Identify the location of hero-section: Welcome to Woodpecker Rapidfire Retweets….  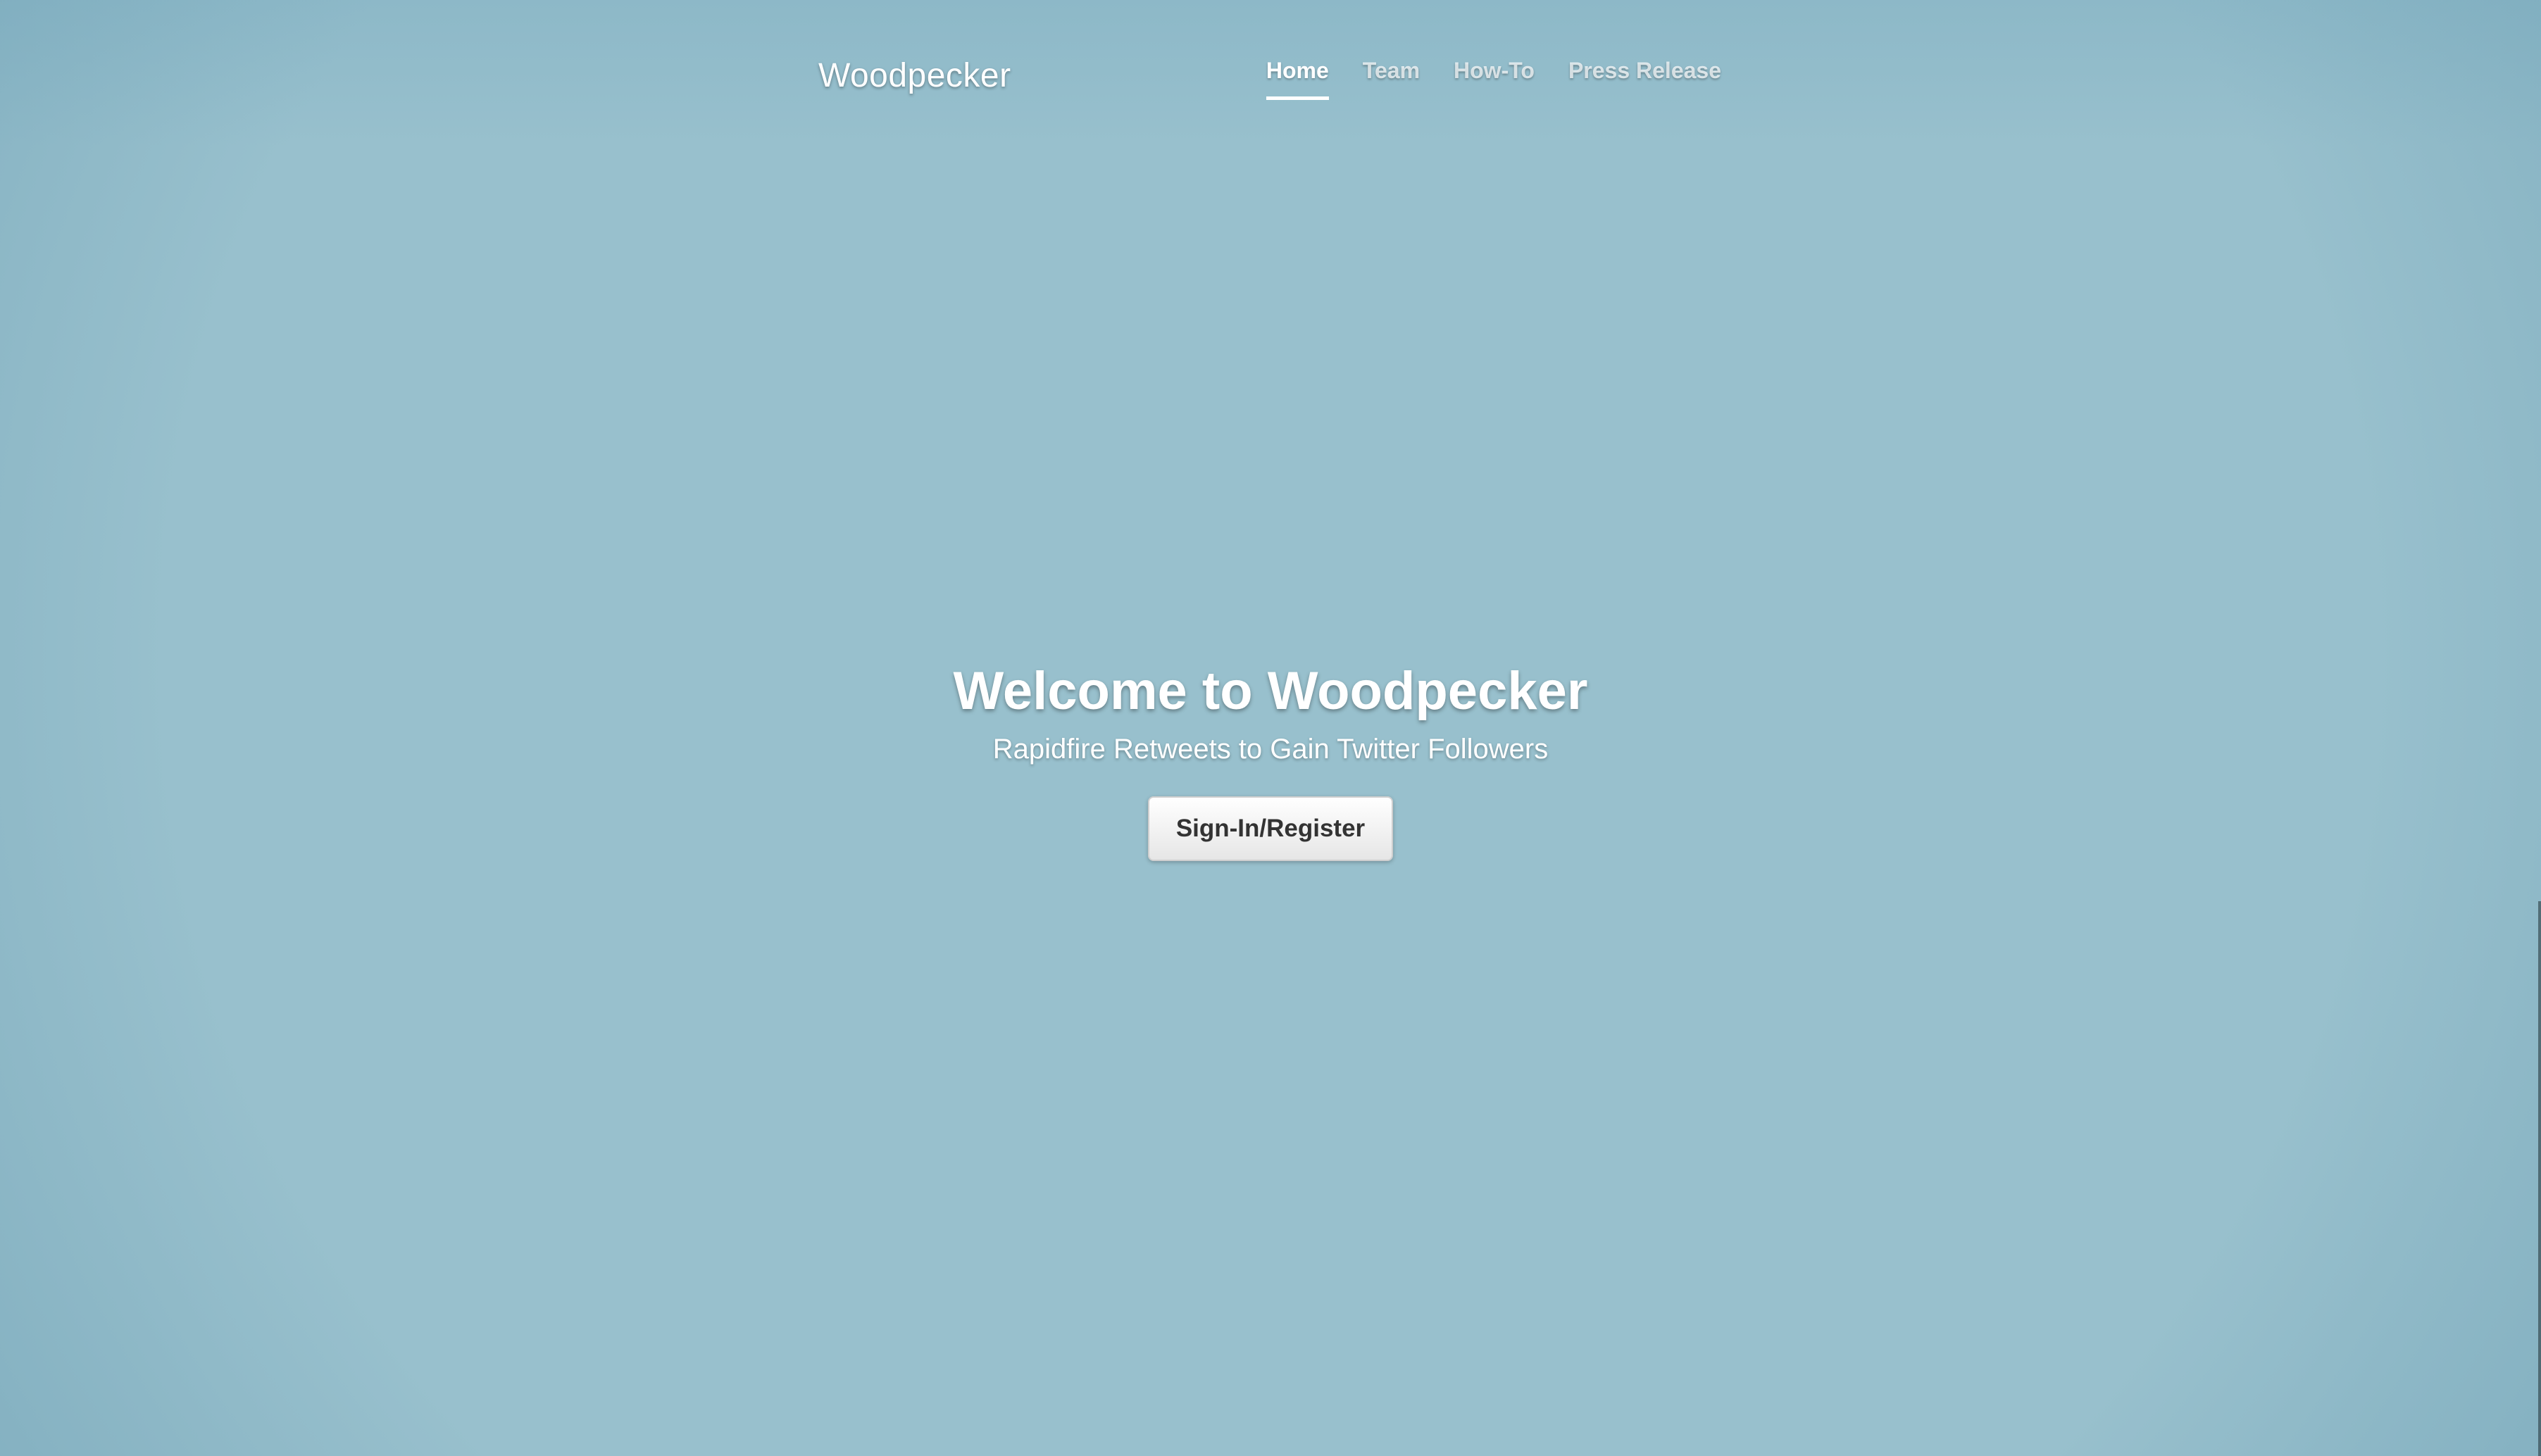
(1270, 761).